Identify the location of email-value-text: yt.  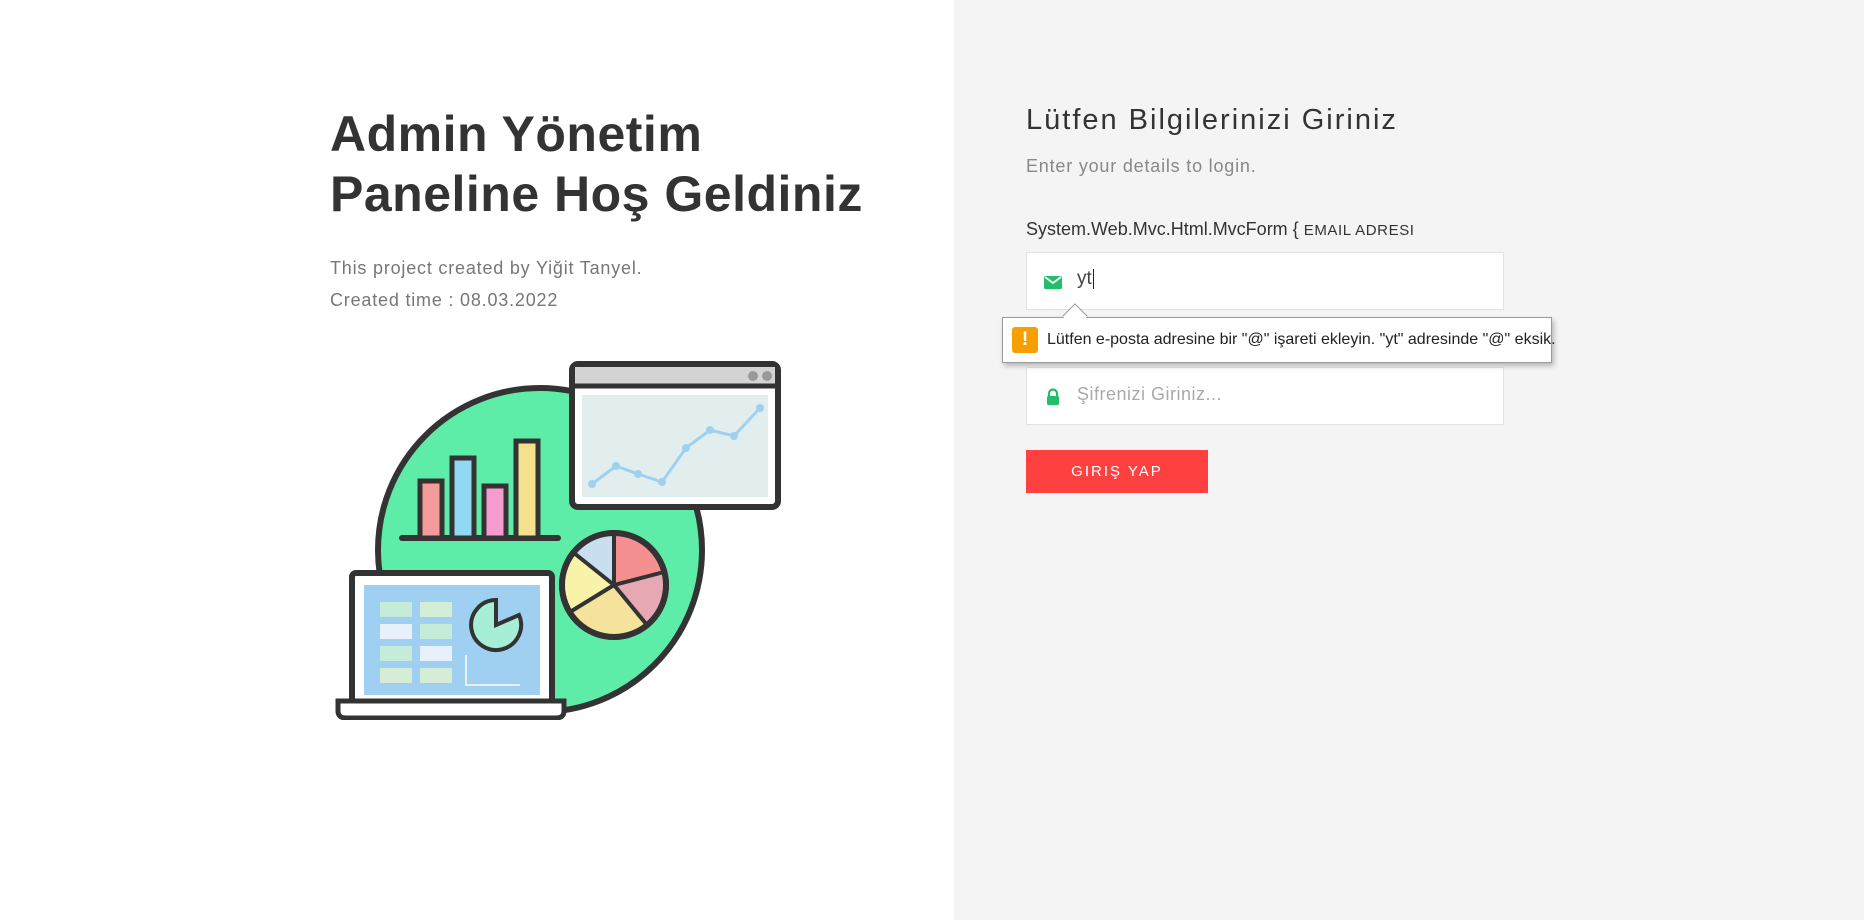
(1084, 278).